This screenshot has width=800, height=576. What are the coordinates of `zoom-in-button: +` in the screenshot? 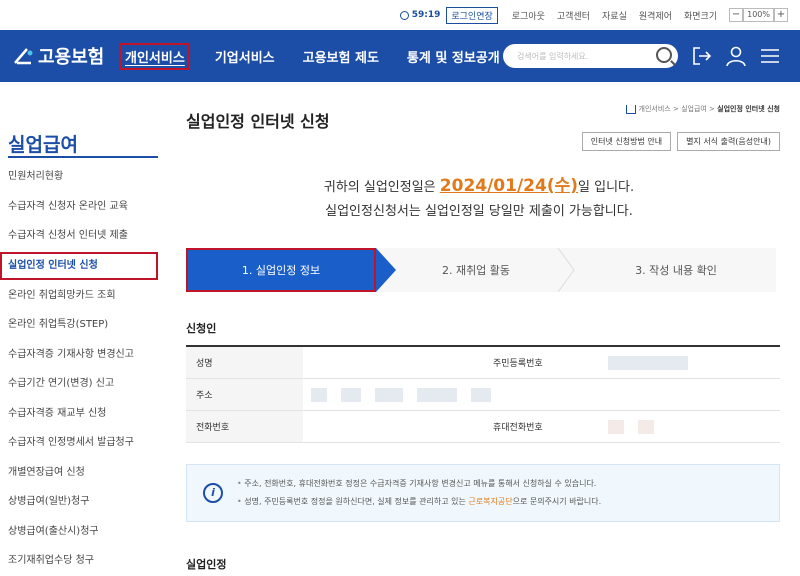 It's located at (781, 15).